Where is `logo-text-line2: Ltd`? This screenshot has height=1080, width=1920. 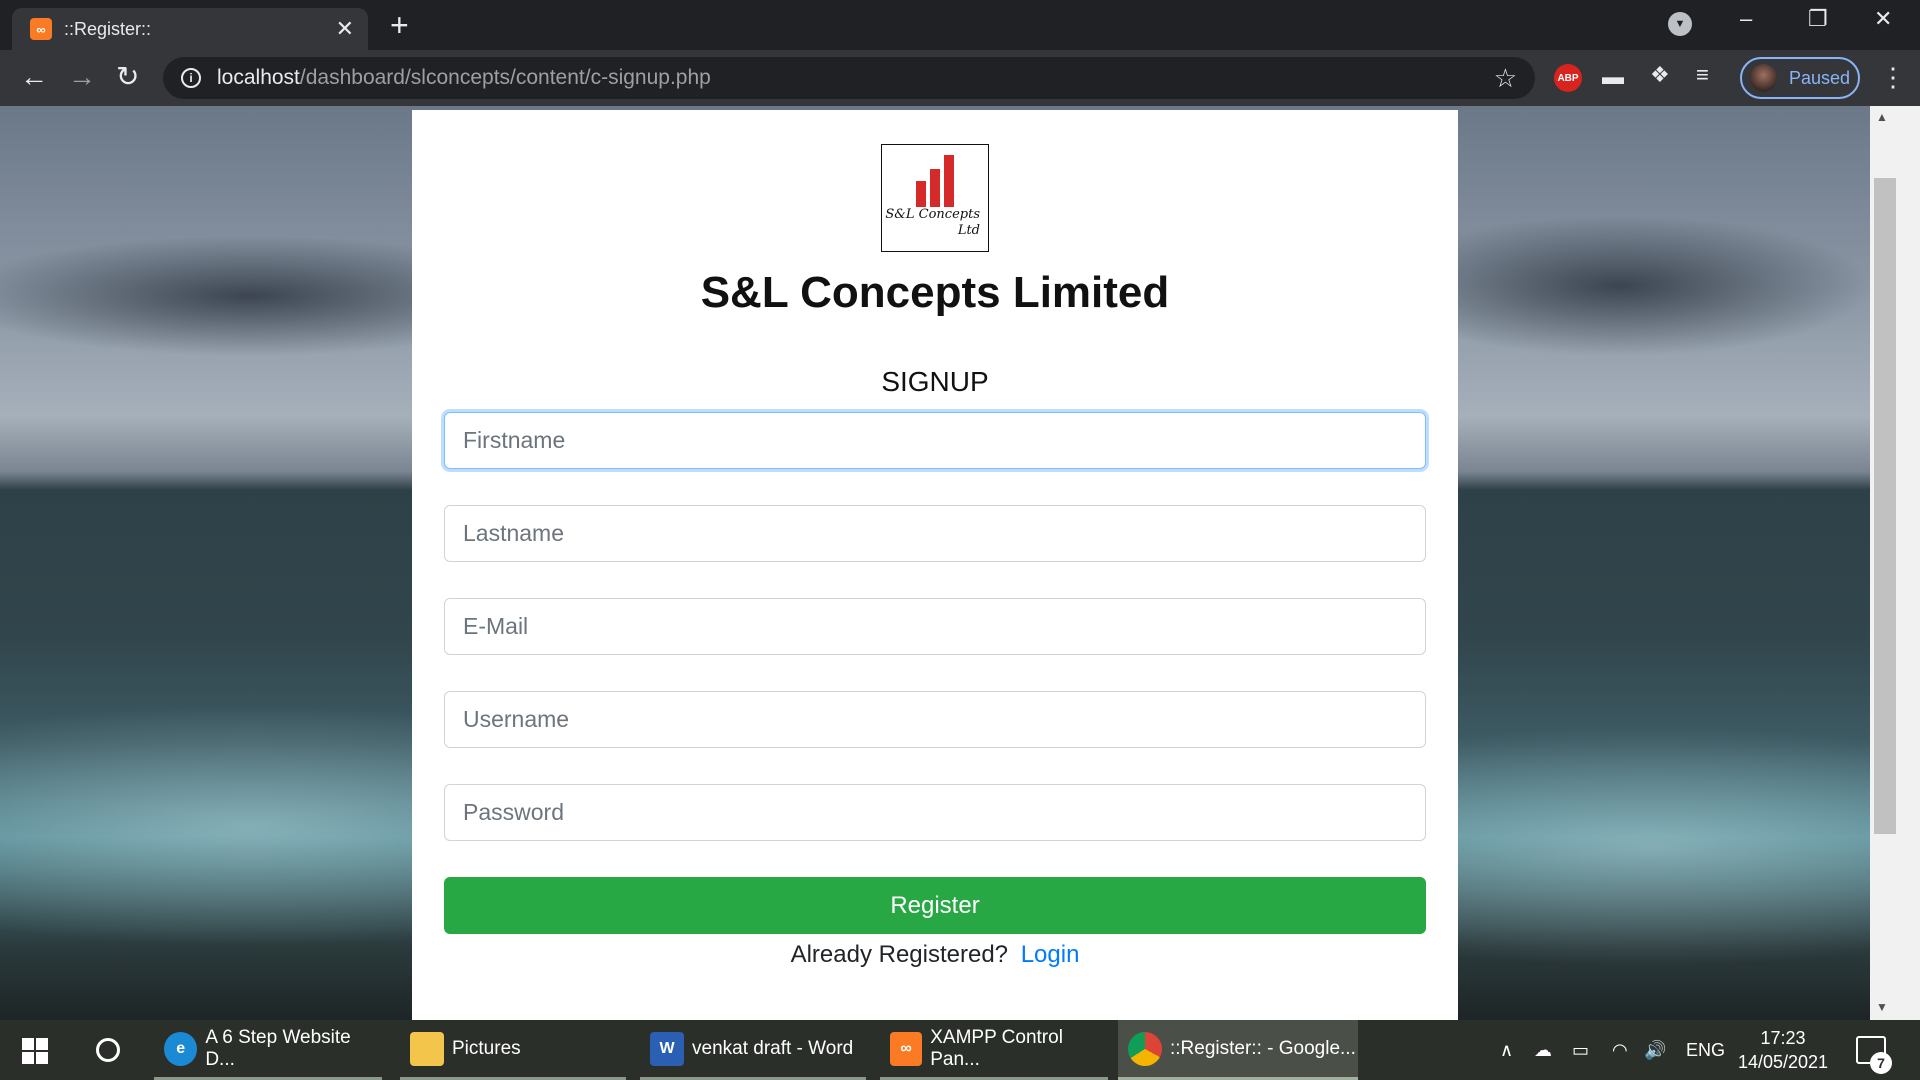
logo-text-line2: Ltd is located at coordinates (968, 230).